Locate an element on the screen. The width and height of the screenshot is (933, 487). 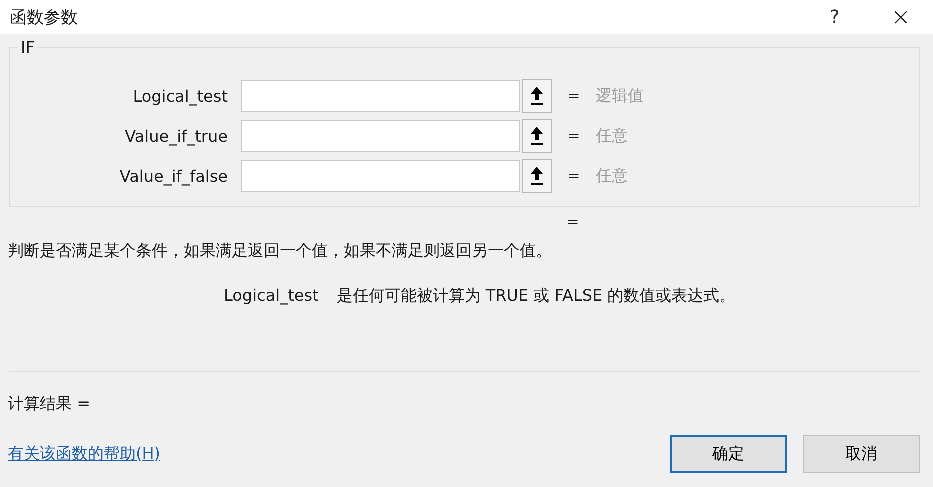
argument-description: 是任何可能被计算为 TRUE 或 FALSE 的数值或表达式。 is located at coordinates (536, 296).